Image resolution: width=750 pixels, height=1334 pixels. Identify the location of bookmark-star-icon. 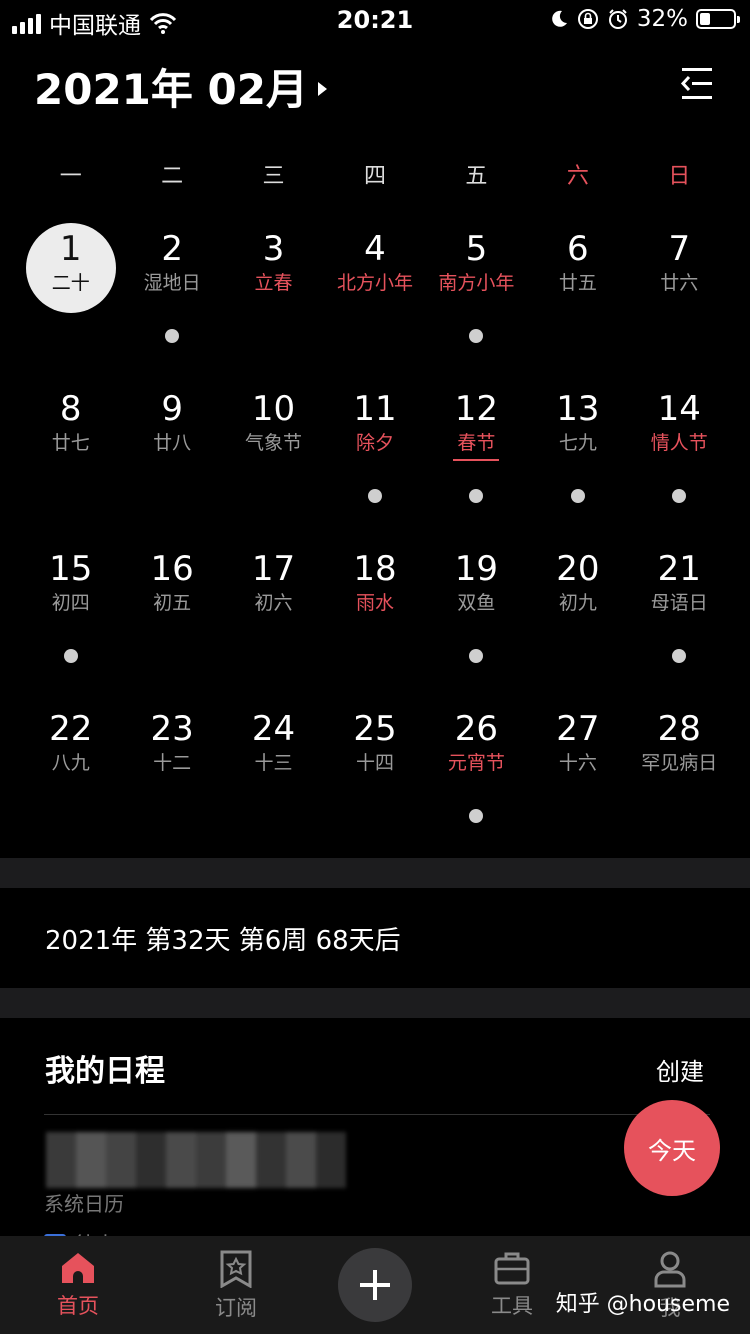
(236, 1269).